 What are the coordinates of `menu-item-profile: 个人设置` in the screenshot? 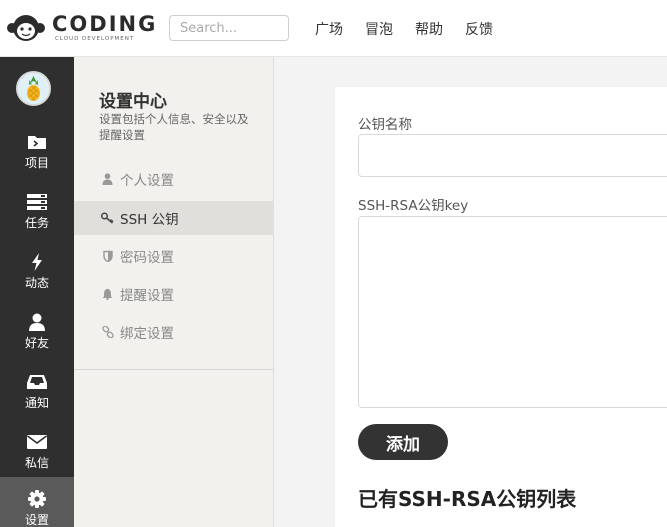 It's located at (174, 179).